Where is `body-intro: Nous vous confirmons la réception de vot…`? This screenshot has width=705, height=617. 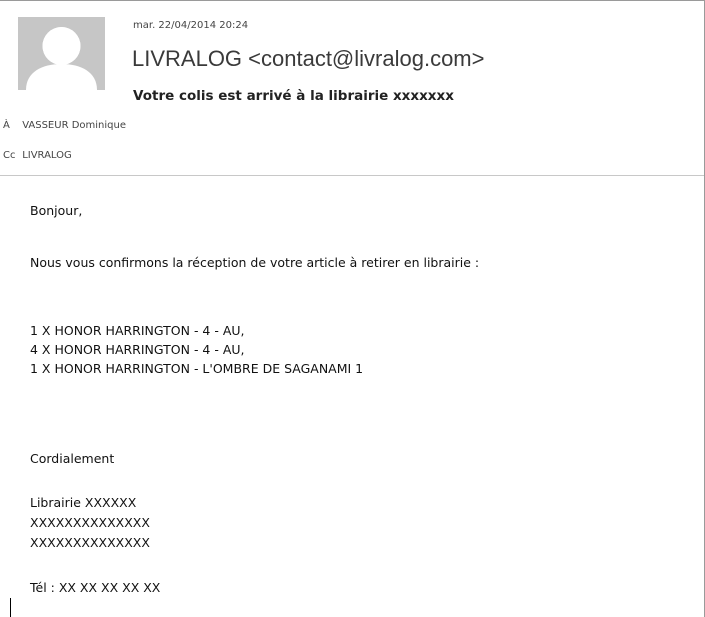 body-intro: Nous vous confirmons la réception de vot… is located at coordinates (255, 262).